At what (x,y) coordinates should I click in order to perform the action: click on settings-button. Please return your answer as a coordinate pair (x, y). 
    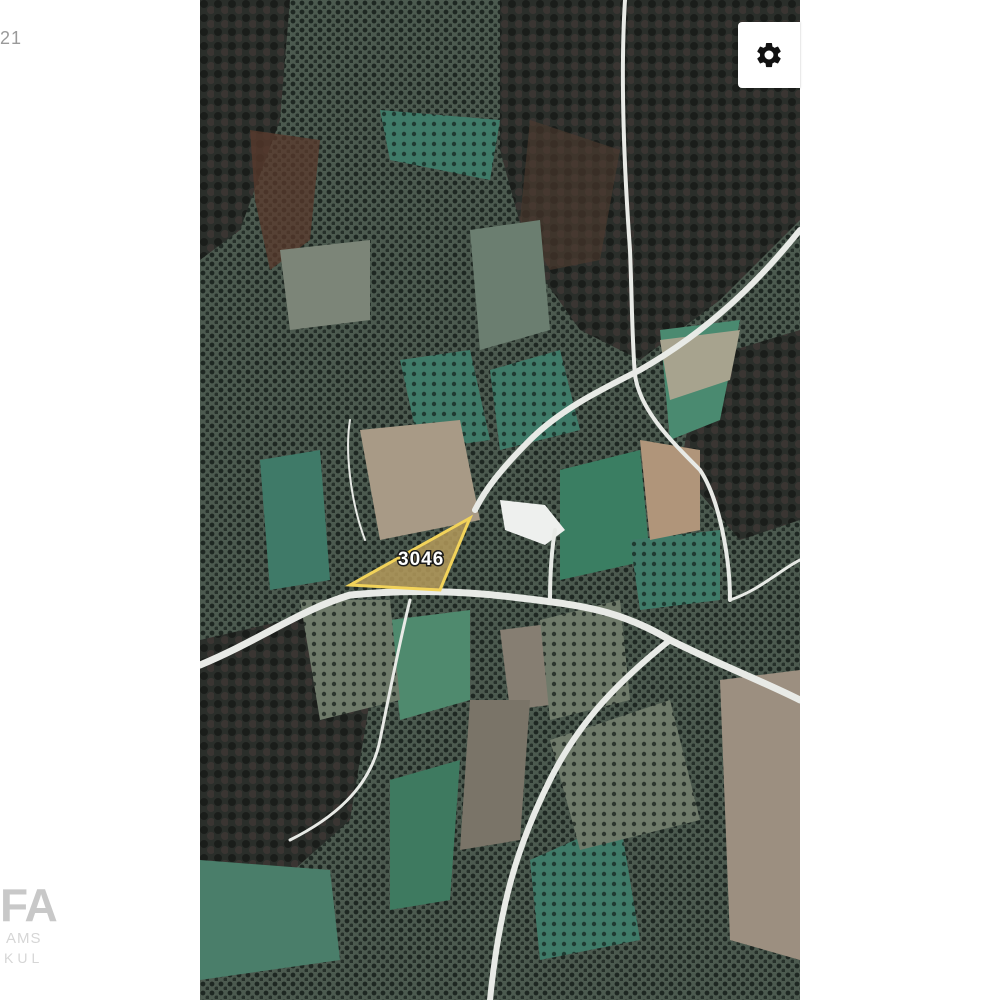
    Looking at the image, I should click on (769, 55).